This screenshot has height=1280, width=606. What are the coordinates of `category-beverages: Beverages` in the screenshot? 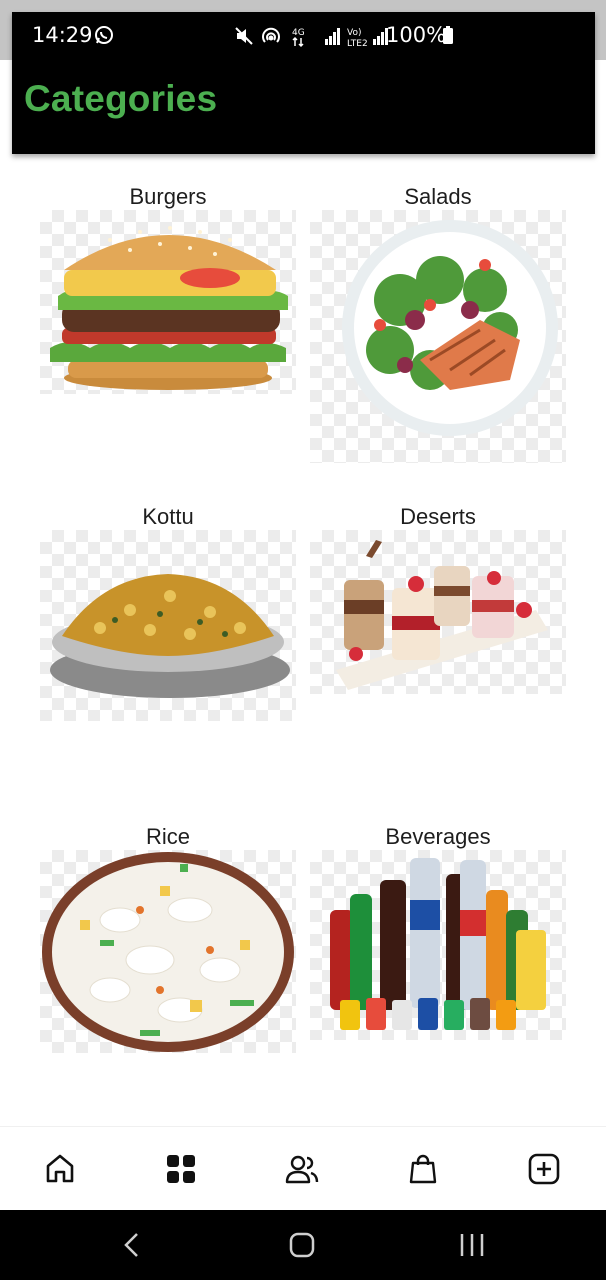 It's located at (438, 933).